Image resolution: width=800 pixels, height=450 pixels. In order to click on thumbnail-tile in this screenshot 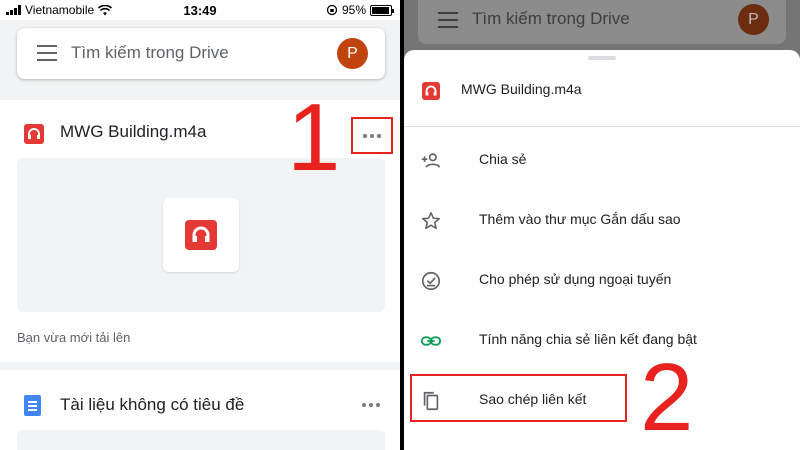, I will do `click(201, 235)`.